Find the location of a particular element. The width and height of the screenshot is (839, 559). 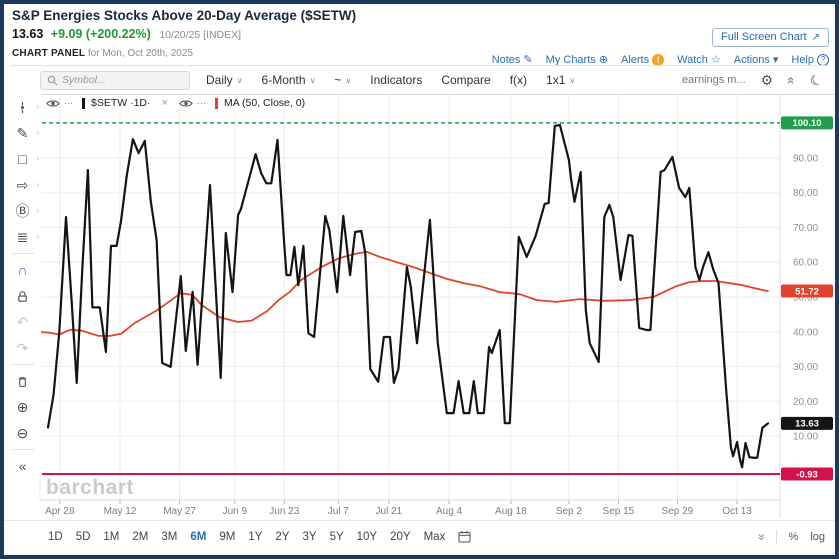

toolbar-range: 6-Month ∨ is located at coordinates (289, 80).